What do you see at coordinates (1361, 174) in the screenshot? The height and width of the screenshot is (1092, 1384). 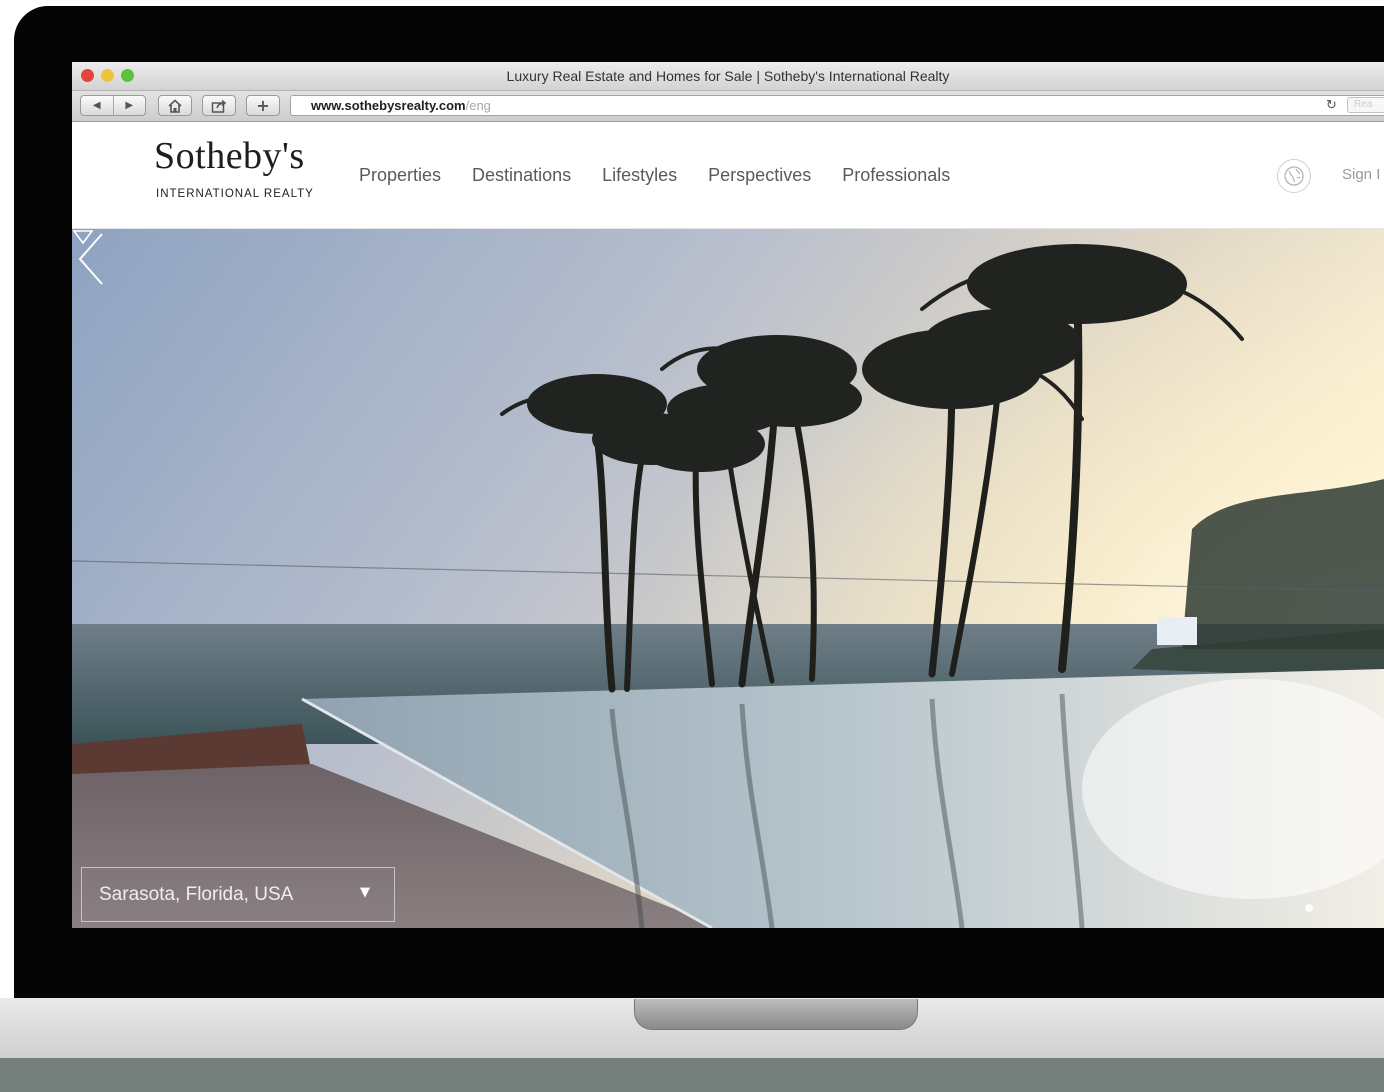 I see `sign-in-link: Sign I` at bounding box center [1361, 174].